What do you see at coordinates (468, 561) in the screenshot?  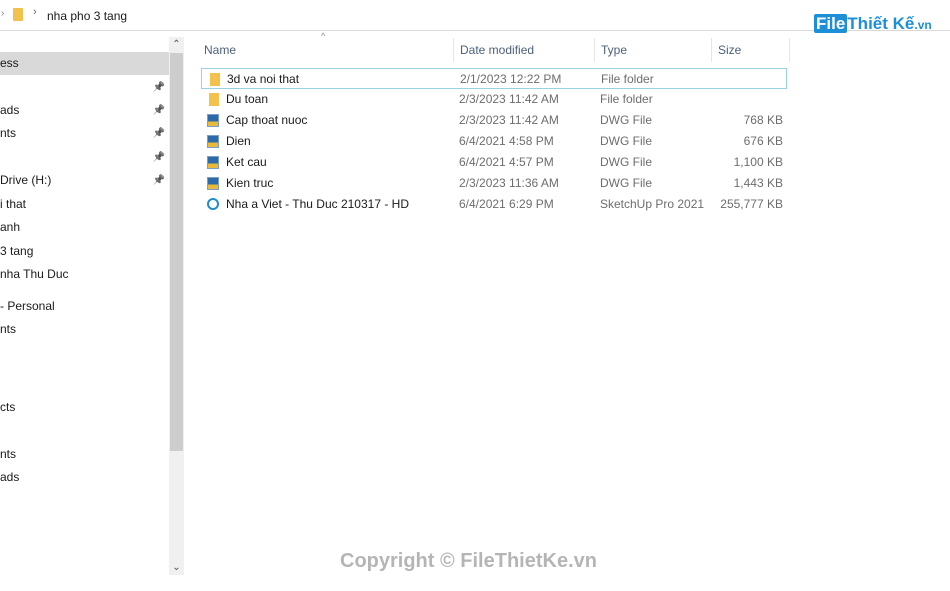 I see `copyright-watermark: Copyright © FileThietKe.vn` at bounding box center [468, 561].